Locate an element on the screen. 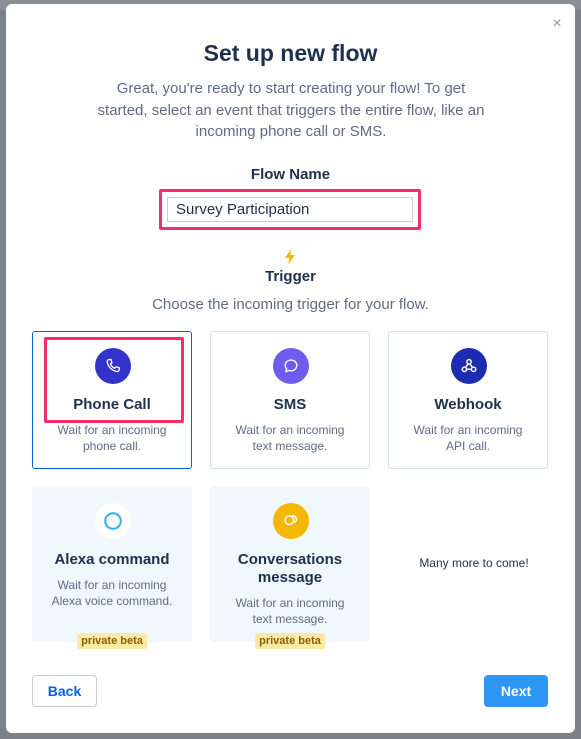 Image resolution: width=581 pixels, height=739 pixels. card-title: Conversations message is located at coordinates (290, 568).